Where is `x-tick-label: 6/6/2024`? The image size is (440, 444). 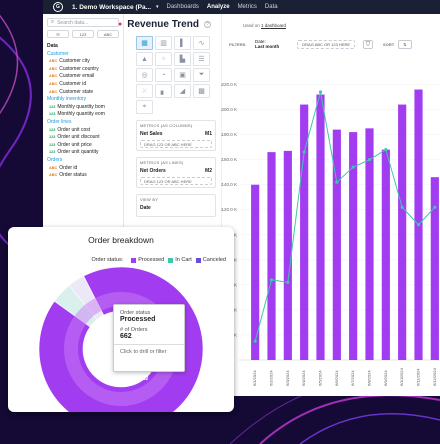
x-tick-label: 6/6/2024 is located at coordinates (336, 378).